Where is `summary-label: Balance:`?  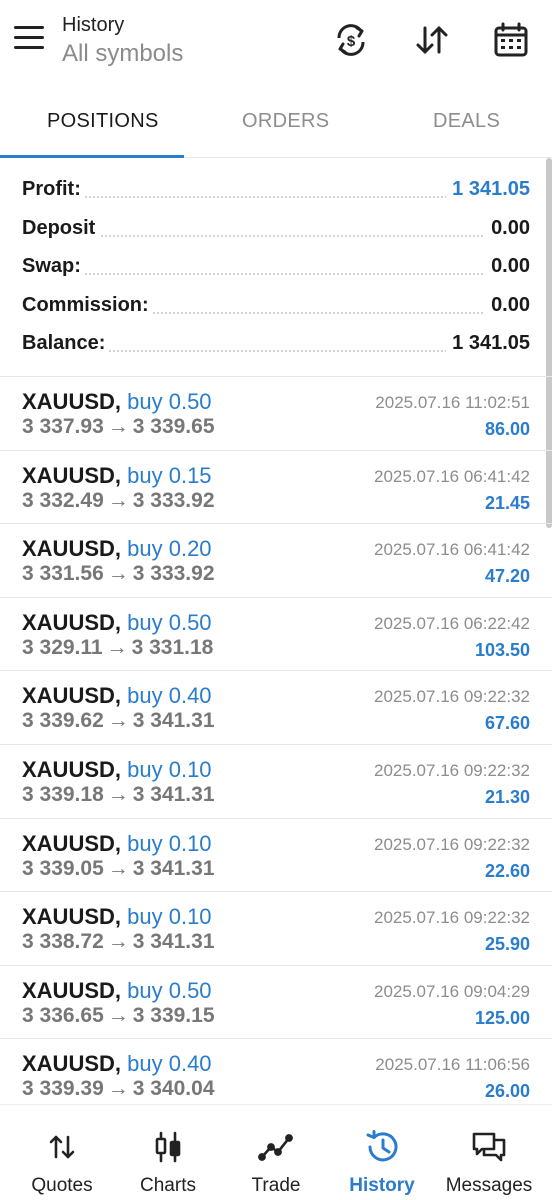 summary-label: Balance: is located at coordinates (66, 343).